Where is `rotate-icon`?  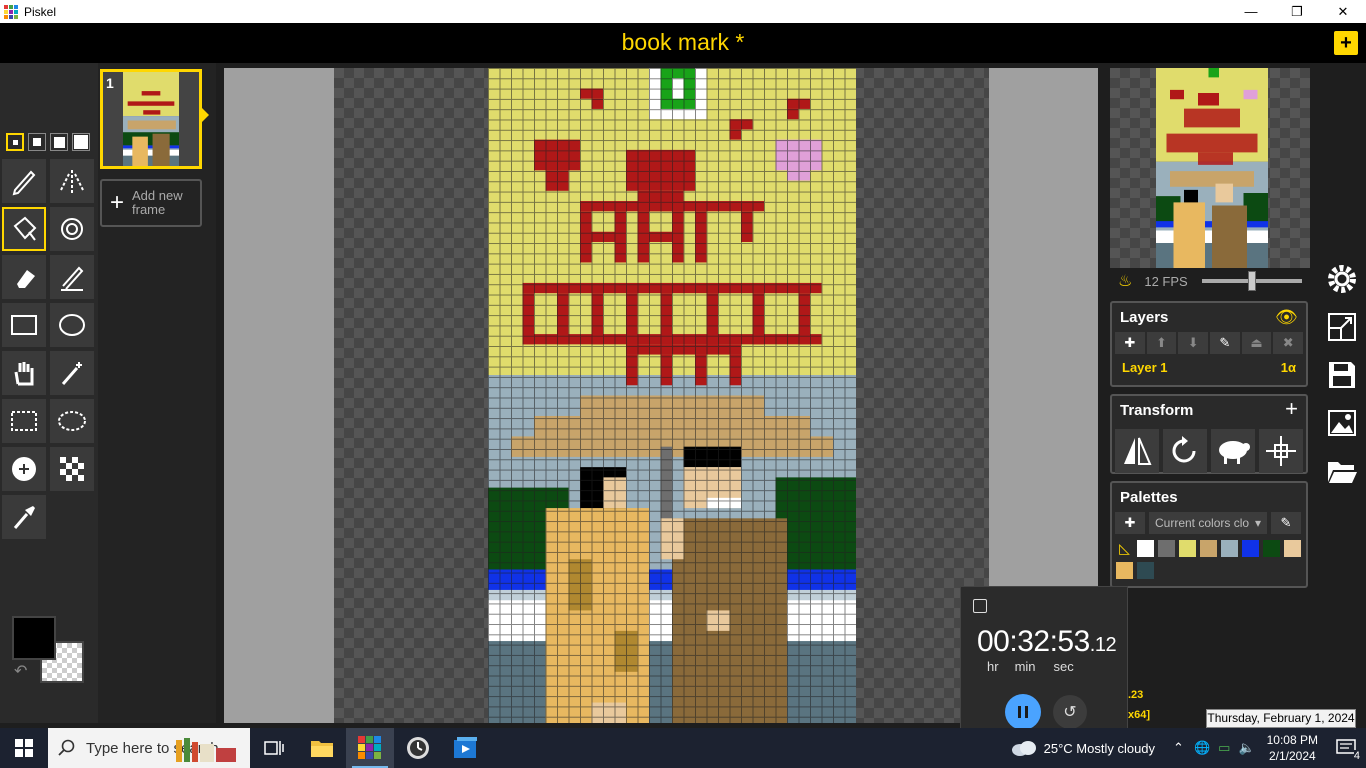
rotate-icon is located at coordinates (1184, 449).